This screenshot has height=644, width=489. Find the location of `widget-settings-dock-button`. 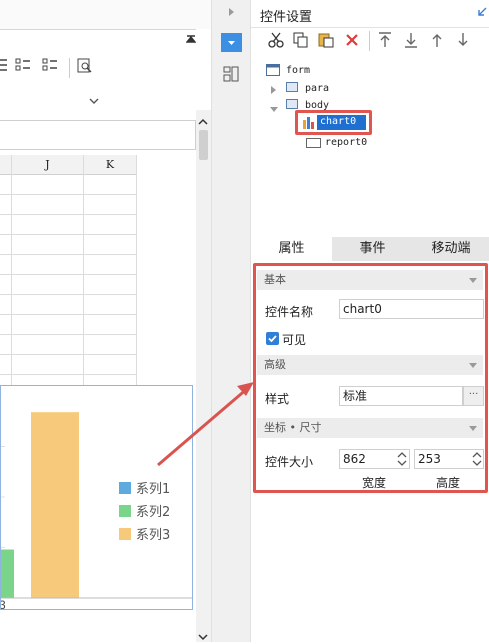

widget-settings-dock-button is located at coordinates (231, 42).